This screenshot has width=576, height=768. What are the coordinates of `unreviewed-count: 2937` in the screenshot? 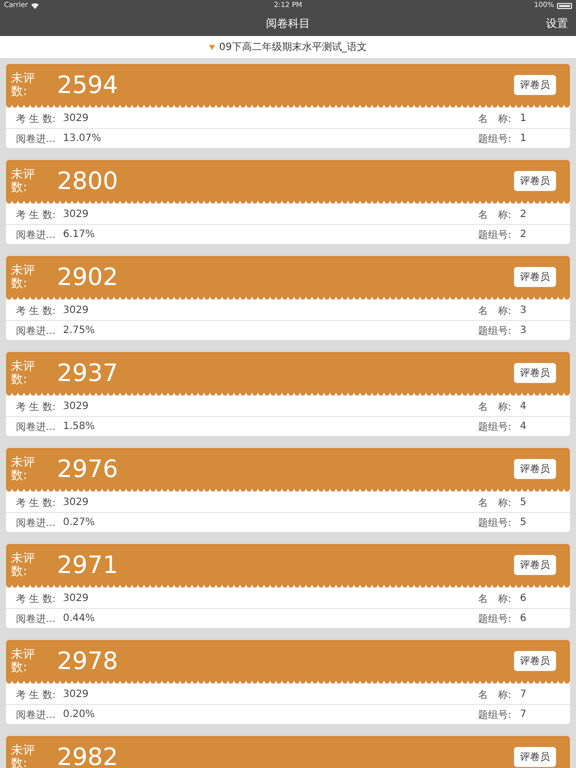 It's located at (87, 372).